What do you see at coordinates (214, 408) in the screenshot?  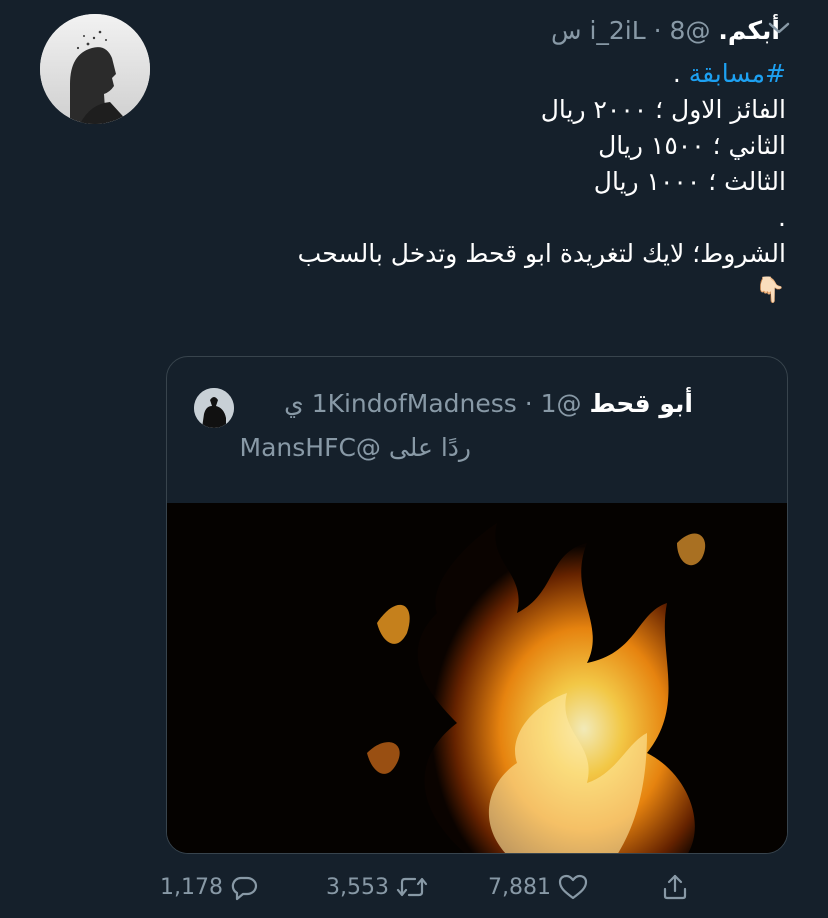 I see `quote-avatar` at bounding box center [214, 408].